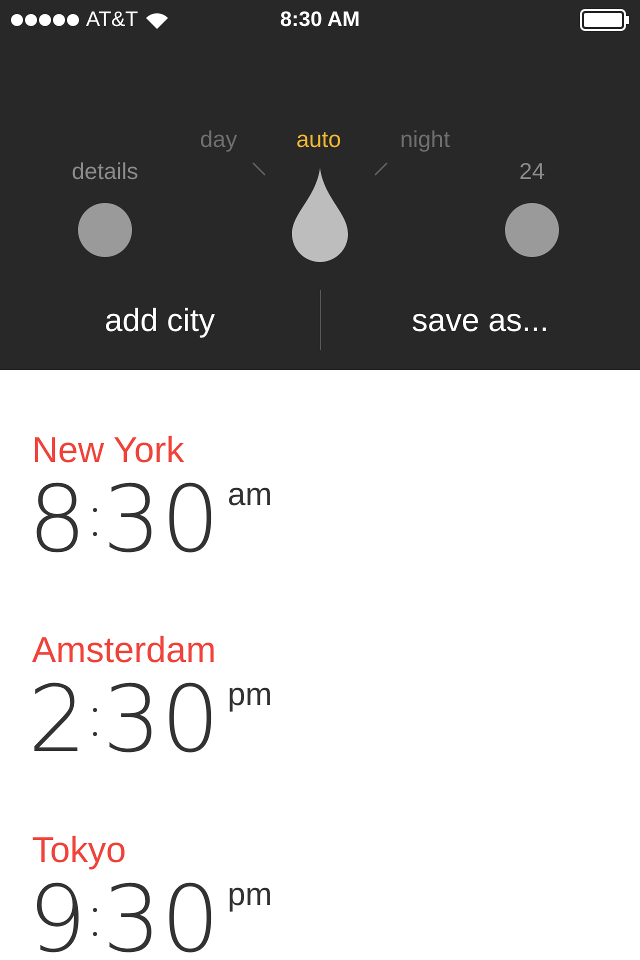 This screenshot has height=960, width=640. What do you see at coordinates (105, 171) in the screenshot?
I see `toggle-label: details` at bounding box center [105, 171].